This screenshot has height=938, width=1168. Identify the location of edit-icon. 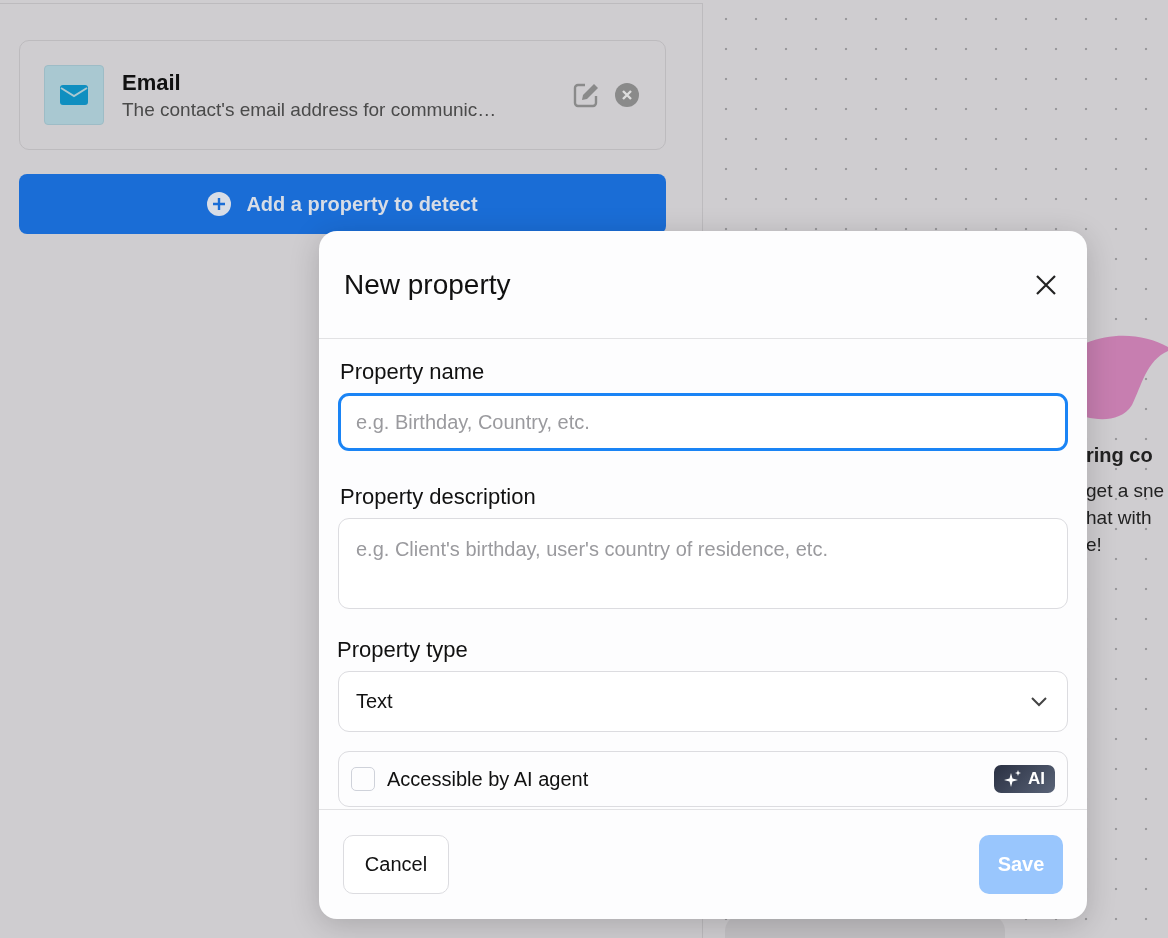
(586, 95).